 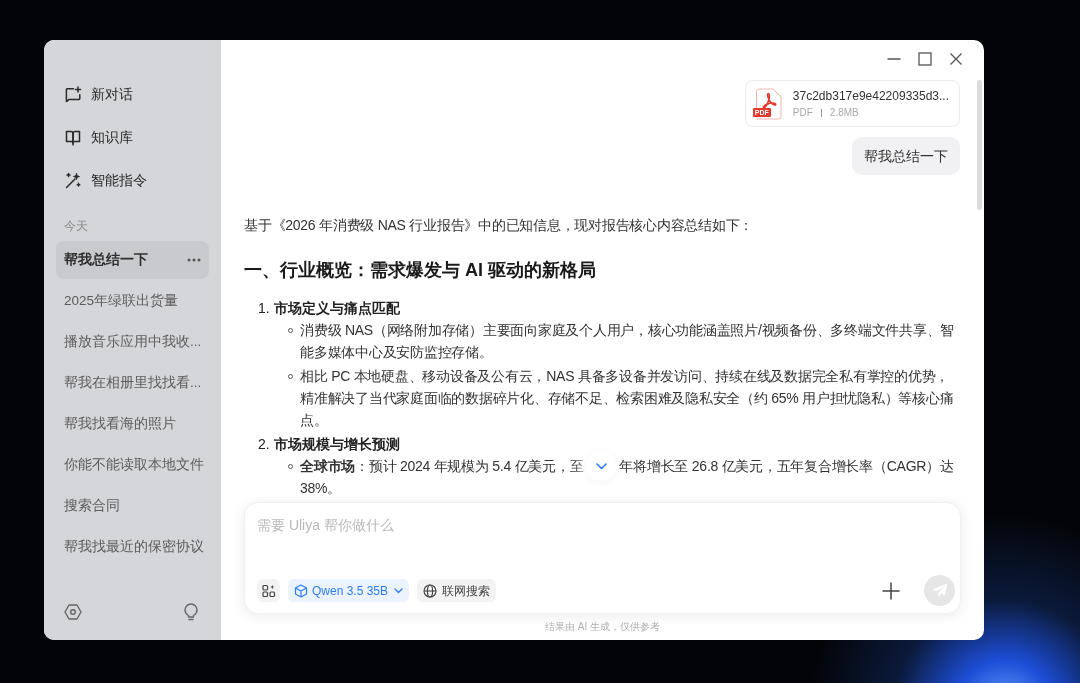 I want to click on composer-panel: 需要 Uliya 帮你做什么 Qwen 3.5 35B 联网搜索, so click(x=602, y=558).